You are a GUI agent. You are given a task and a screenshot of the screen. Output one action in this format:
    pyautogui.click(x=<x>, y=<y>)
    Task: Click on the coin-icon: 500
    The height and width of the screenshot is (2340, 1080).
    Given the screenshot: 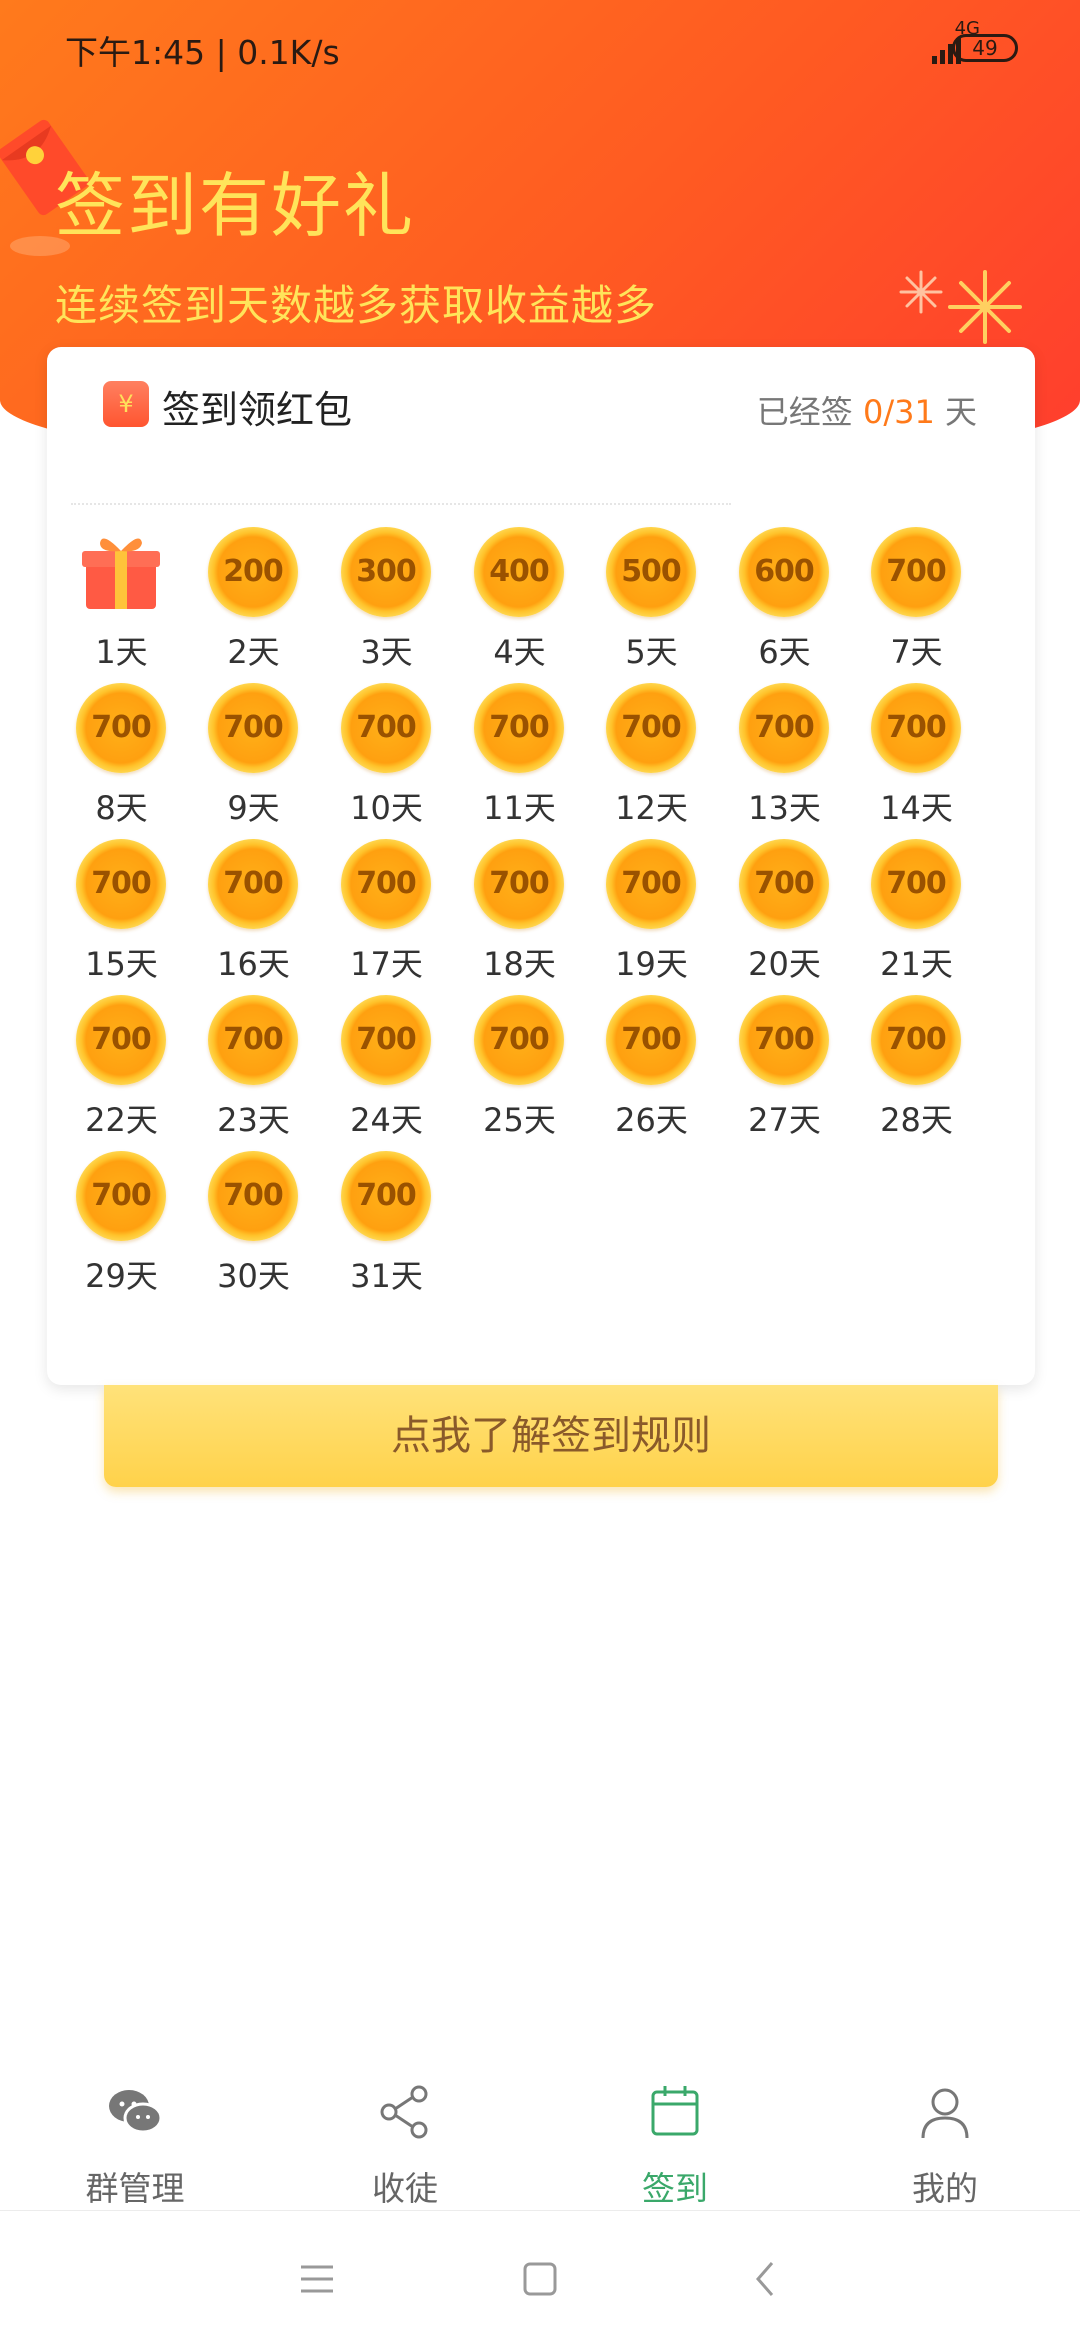 What is the action you would take?
    pyautogui.click(x=651, y=572)
    